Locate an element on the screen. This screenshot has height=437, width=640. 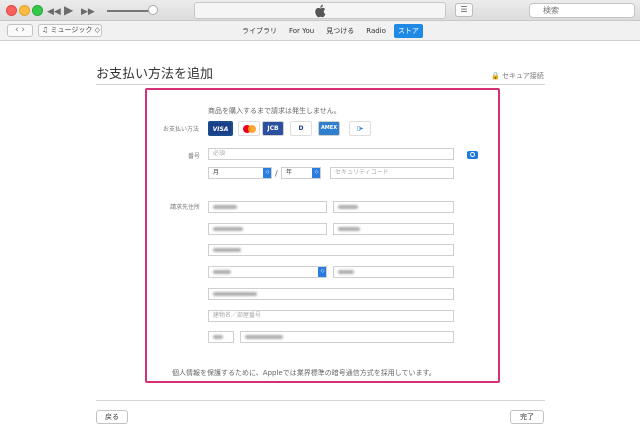
tab-radio: Radio is located at coordinates (376, 31).